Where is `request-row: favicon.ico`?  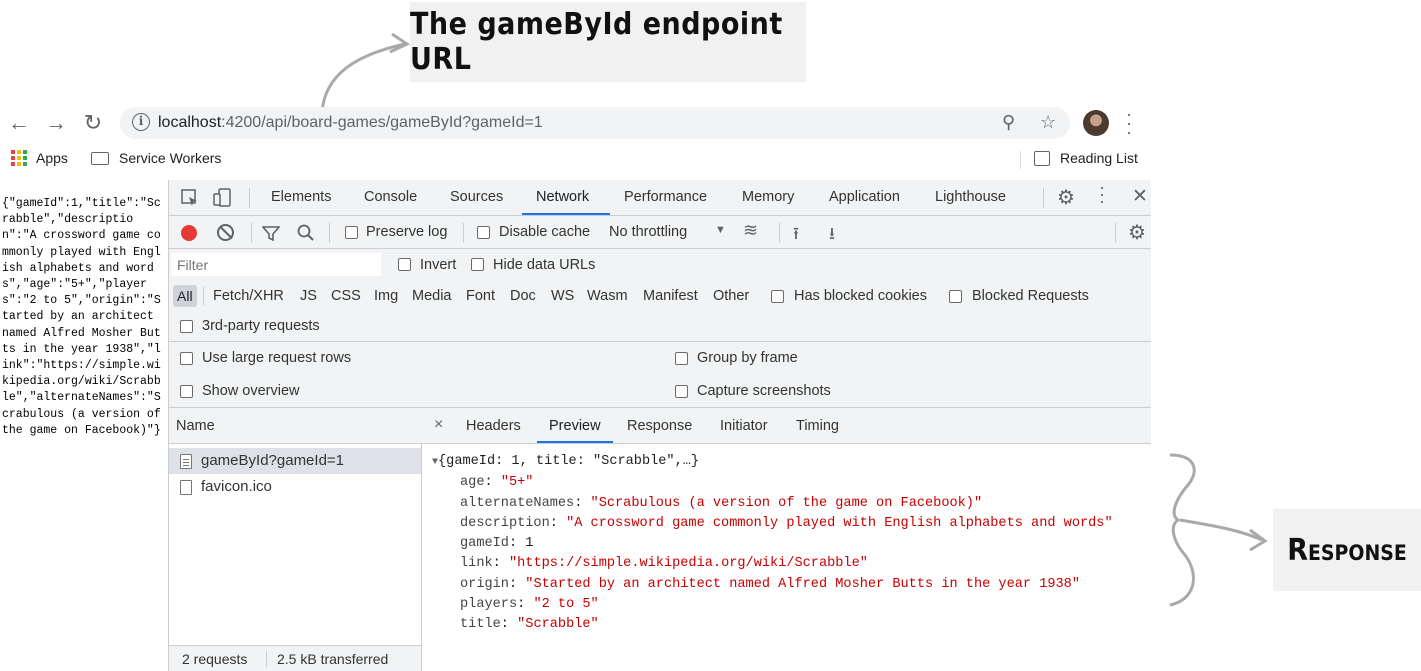
request-row: favicon.ico is located at coordinates (295, 487).